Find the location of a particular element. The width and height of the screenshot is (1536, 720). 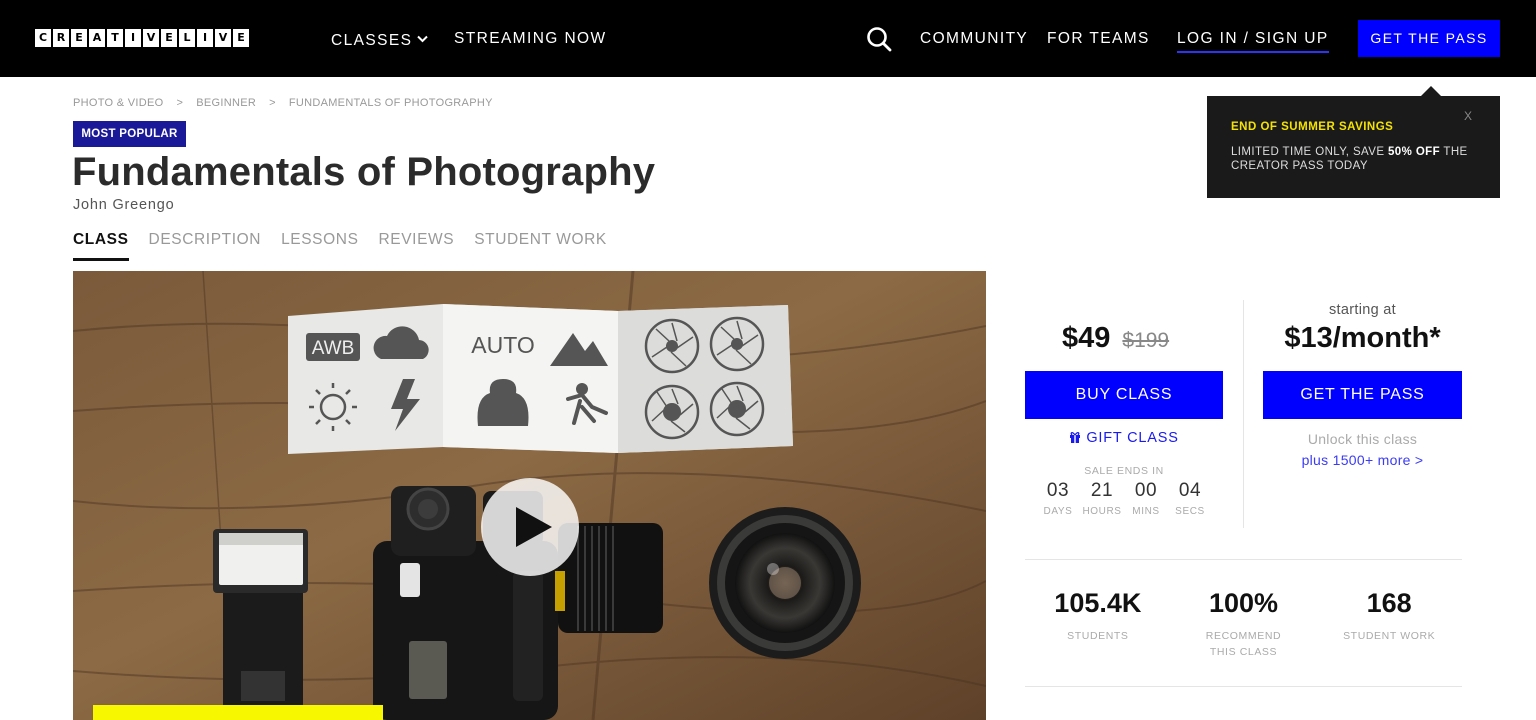

tab-description: DESCRIPTION is located at coordinates (205, 246).